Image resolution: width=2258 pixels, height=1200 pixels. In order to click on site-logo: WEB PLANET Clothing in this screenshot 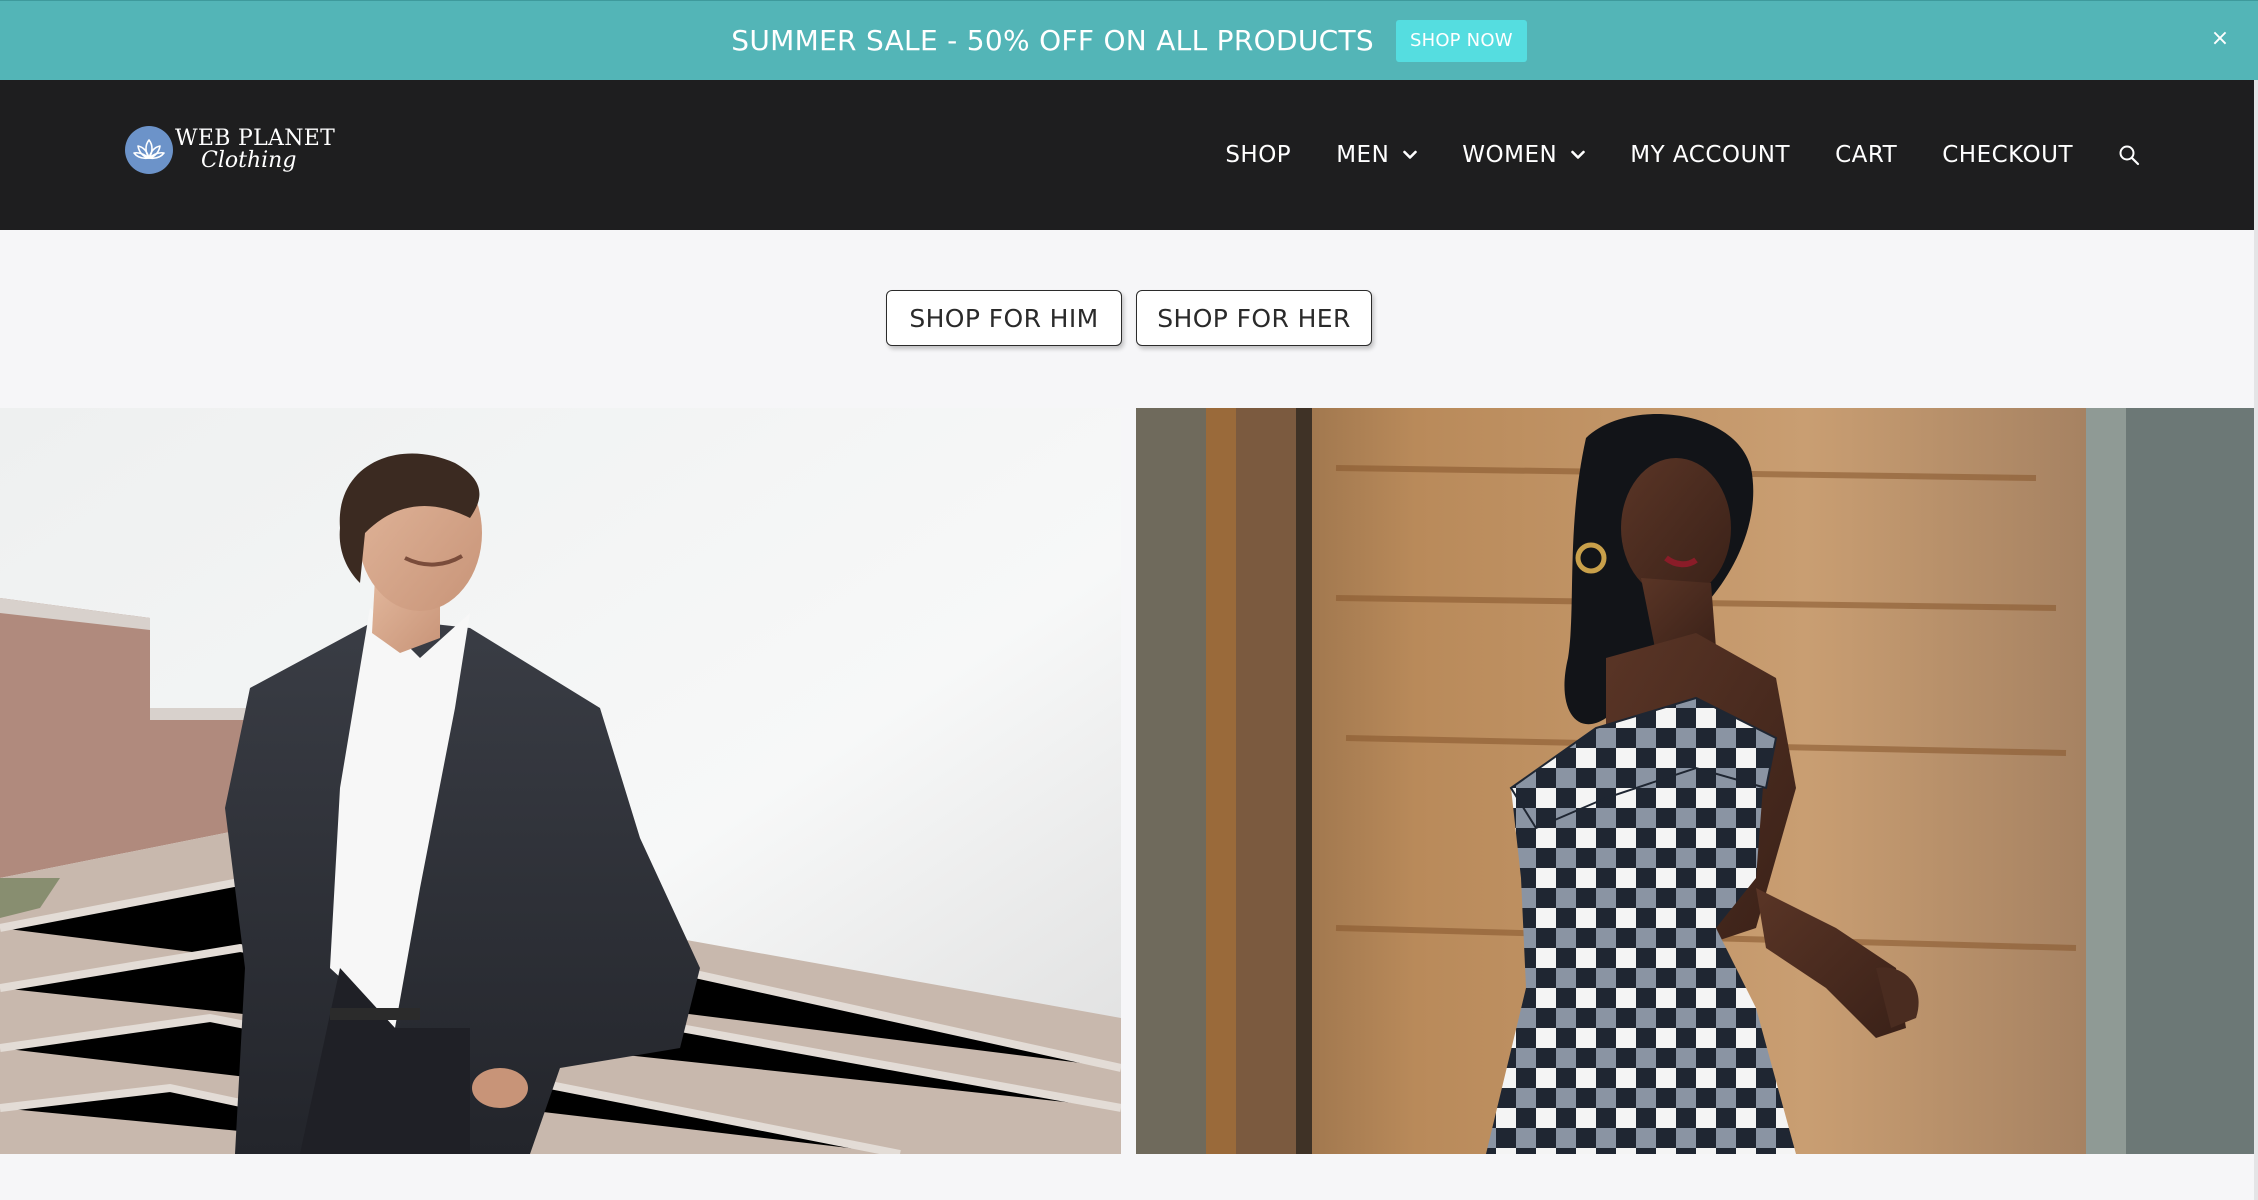, I will do `click(230, 150)`.